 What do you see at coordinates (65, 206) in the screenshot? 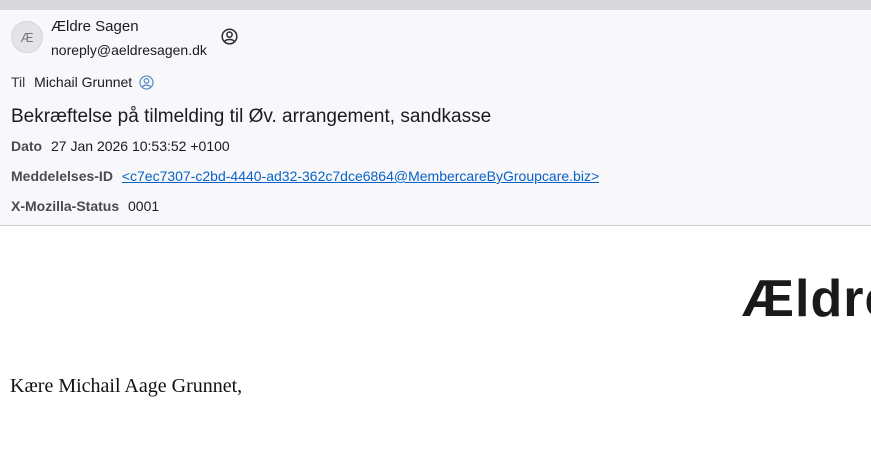
I see `mozilla-status-label: X-Mozilla-Status` at bounding box center [65, 206].